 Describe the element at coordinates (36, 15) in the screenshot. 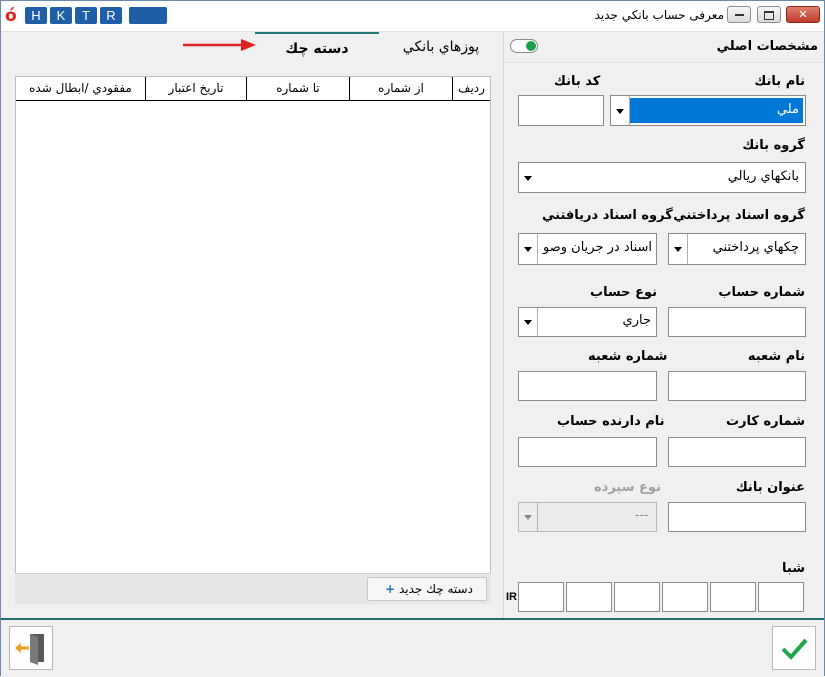

I see `hotkey-button-h: H` at that location.